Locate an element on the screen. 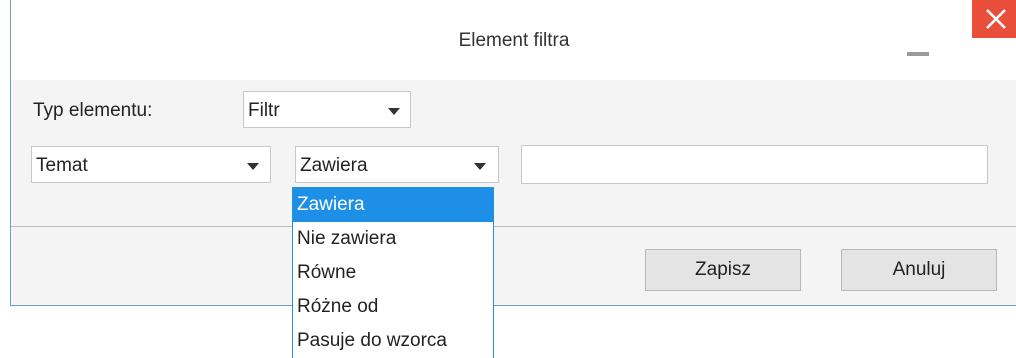  operator-option-equals: Równe is located at coordinates (393, 273).